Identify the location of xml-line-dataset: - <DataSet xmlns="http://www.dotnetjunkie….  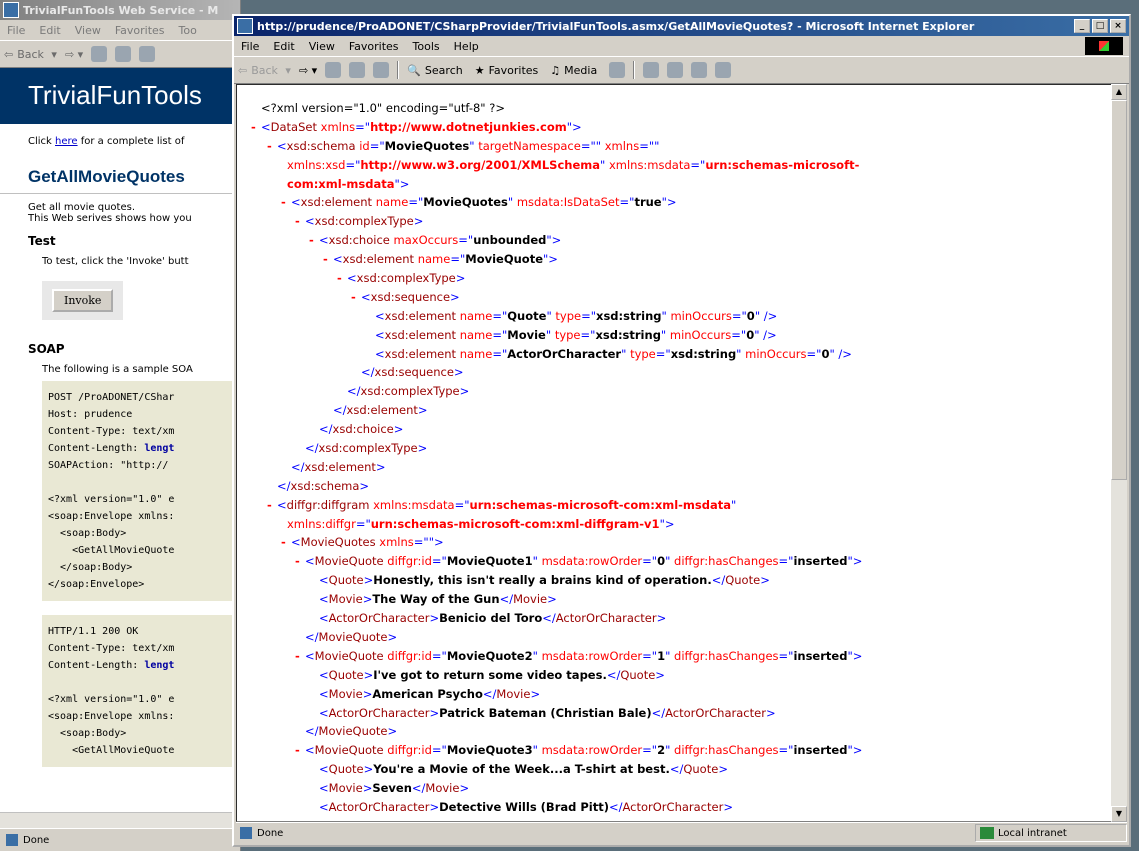
(556, 127).